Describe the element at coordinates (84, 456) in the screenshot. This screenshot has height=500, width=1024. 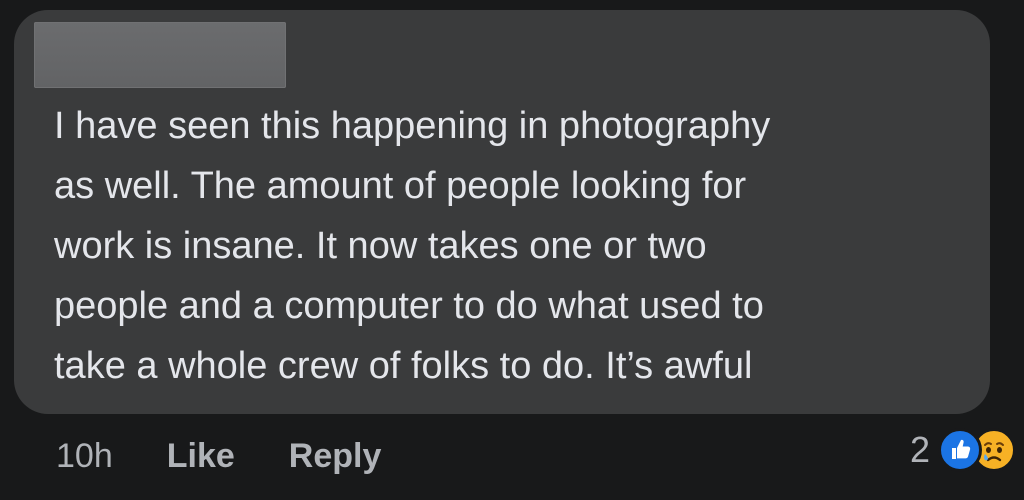
I see `comment-timestamp: 10h` at that location.